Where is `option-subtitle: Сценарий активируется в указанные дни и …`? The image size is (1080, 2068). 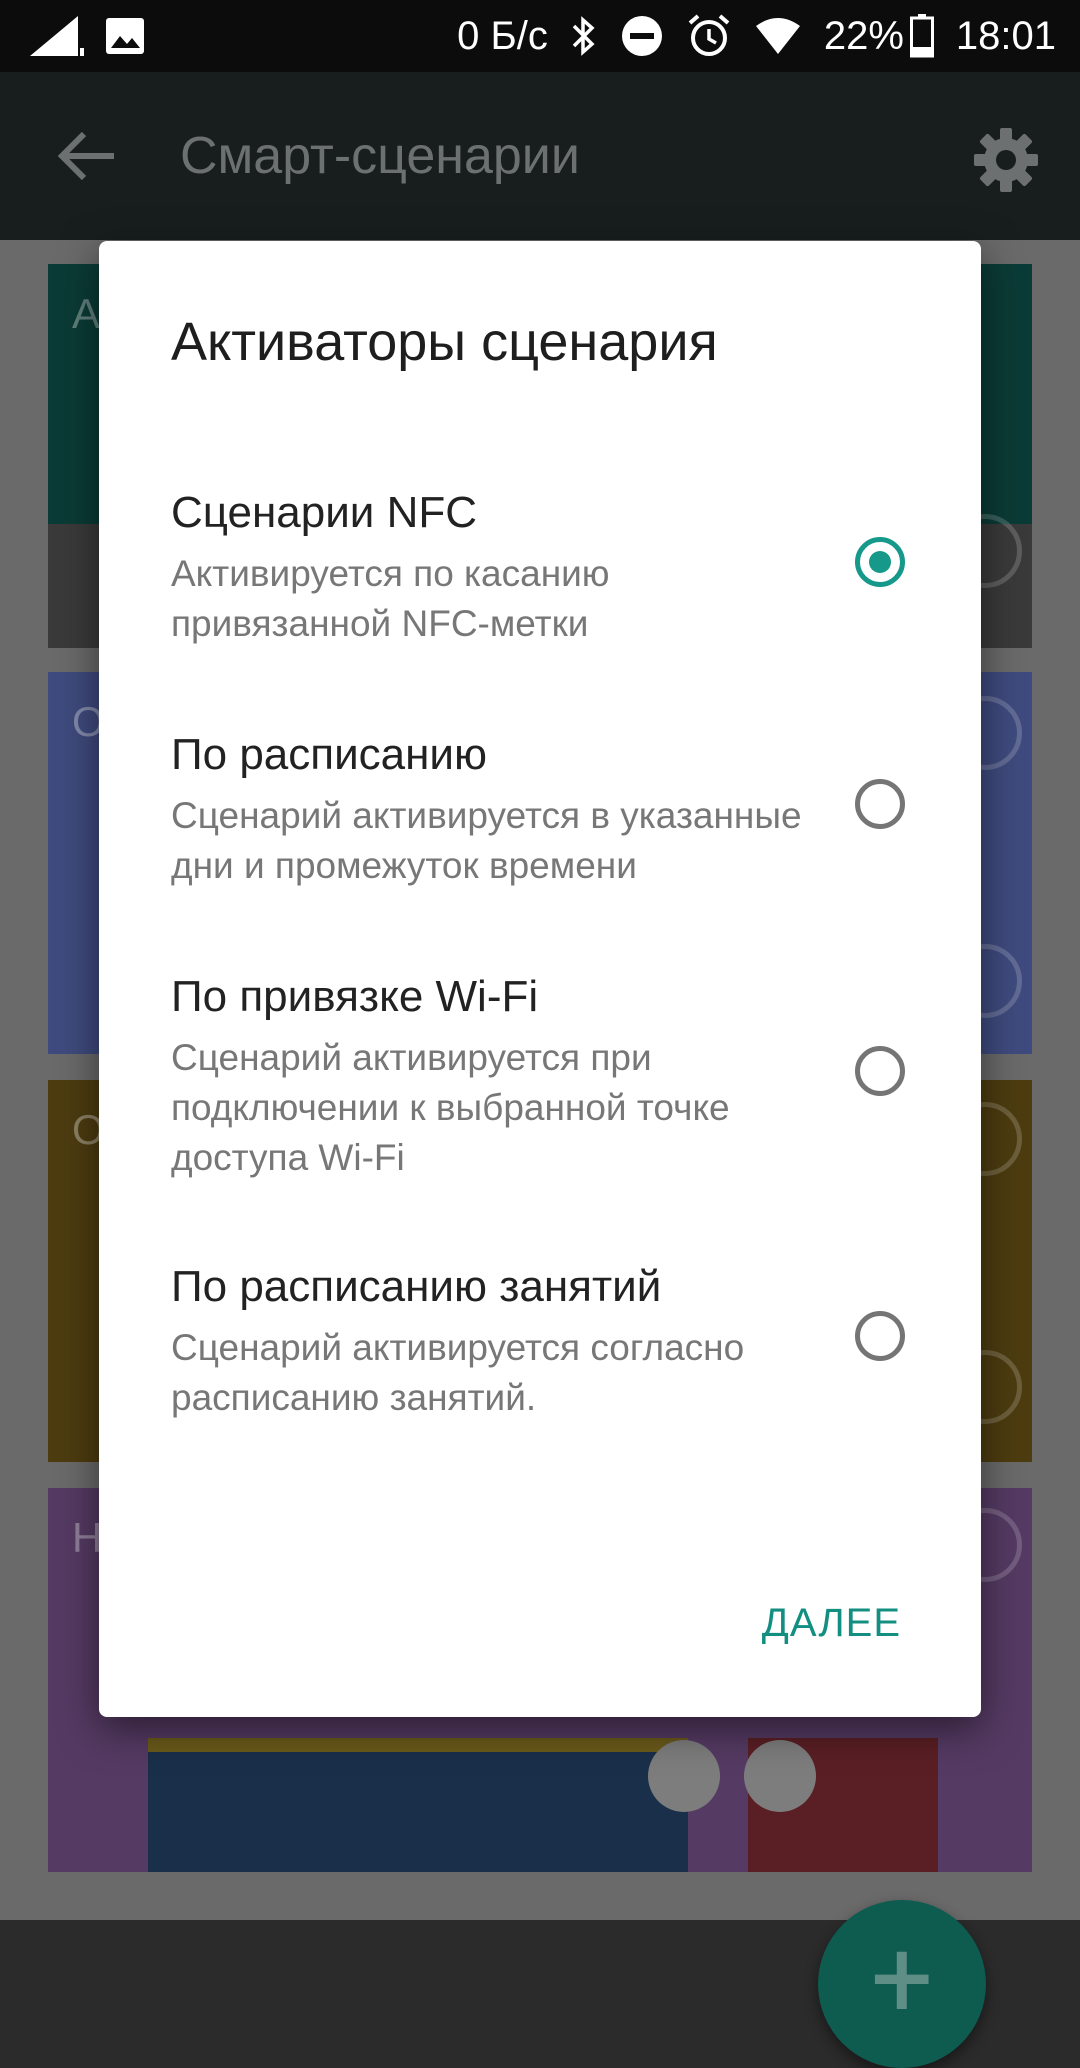 option-subtitle: Сценарий активируется в указанные дни и … is located at coordinates (486, 840).